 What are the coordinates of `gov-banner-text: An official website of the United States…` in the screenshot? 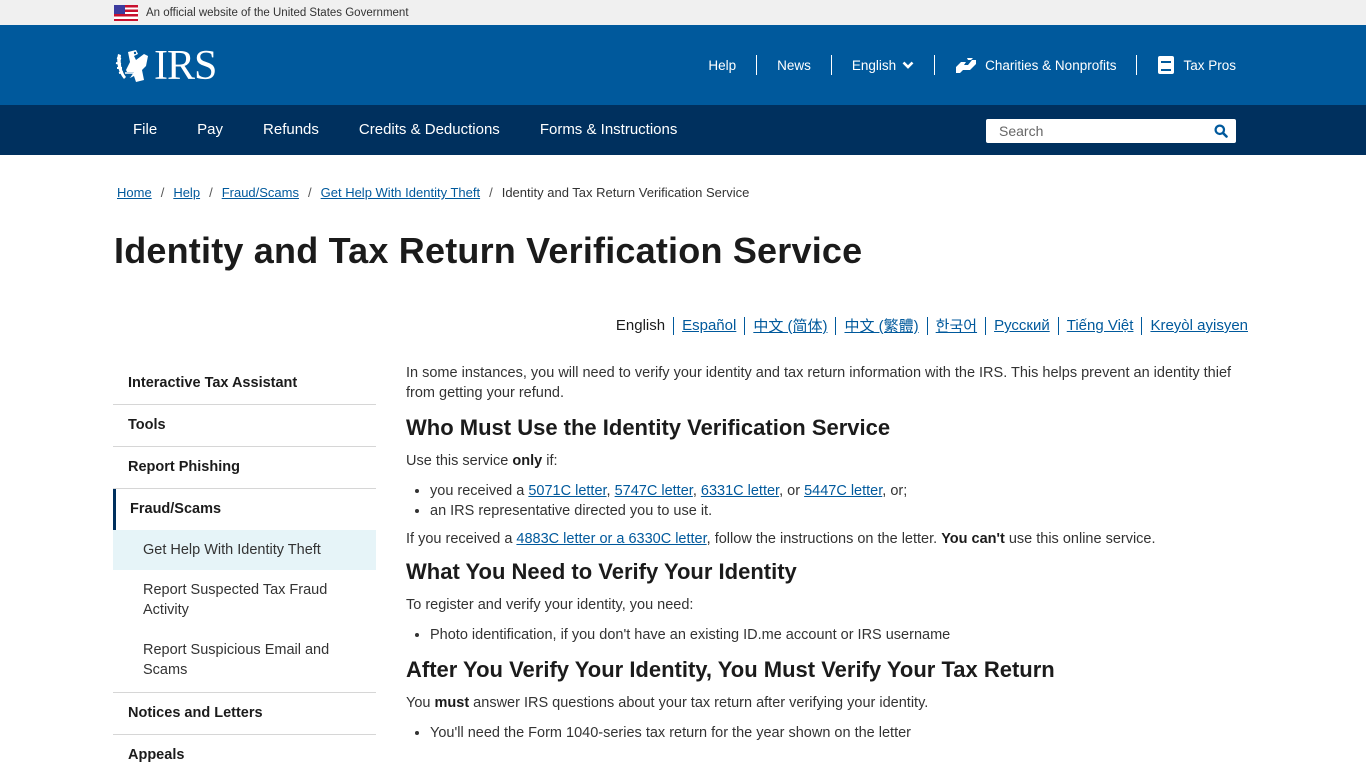 It's located at (277, 12).